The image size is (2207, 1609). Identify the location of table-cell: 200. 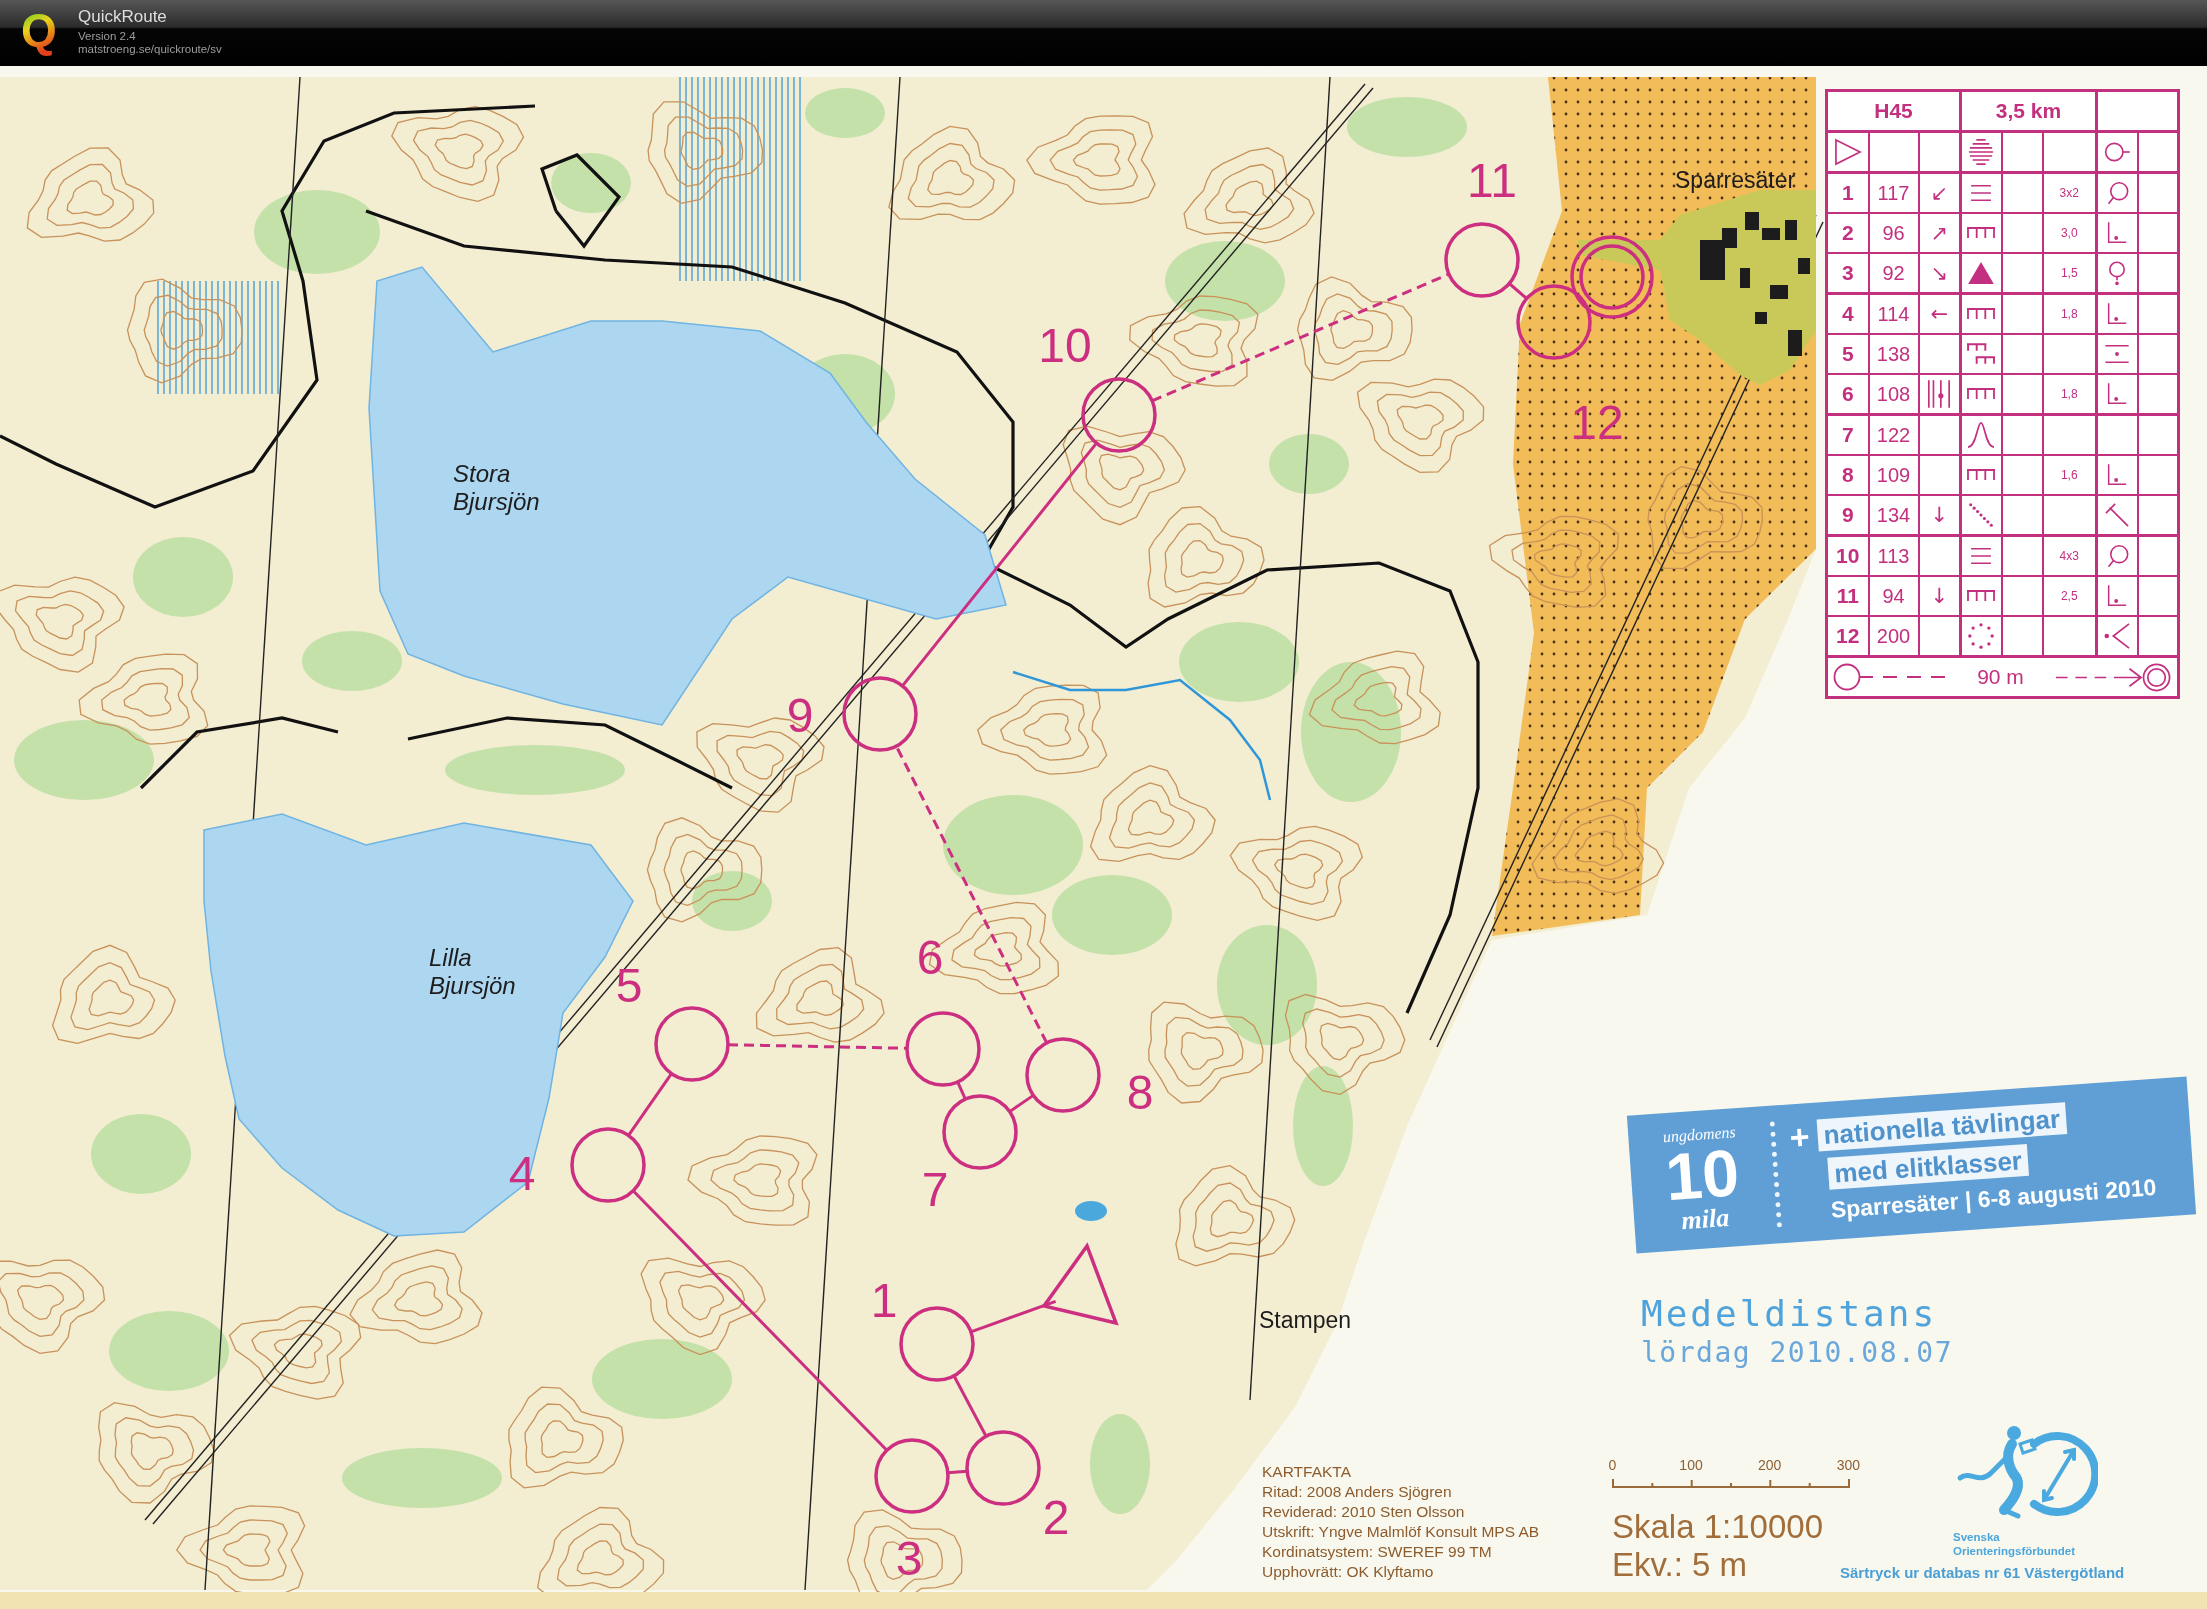
(1893, 636).